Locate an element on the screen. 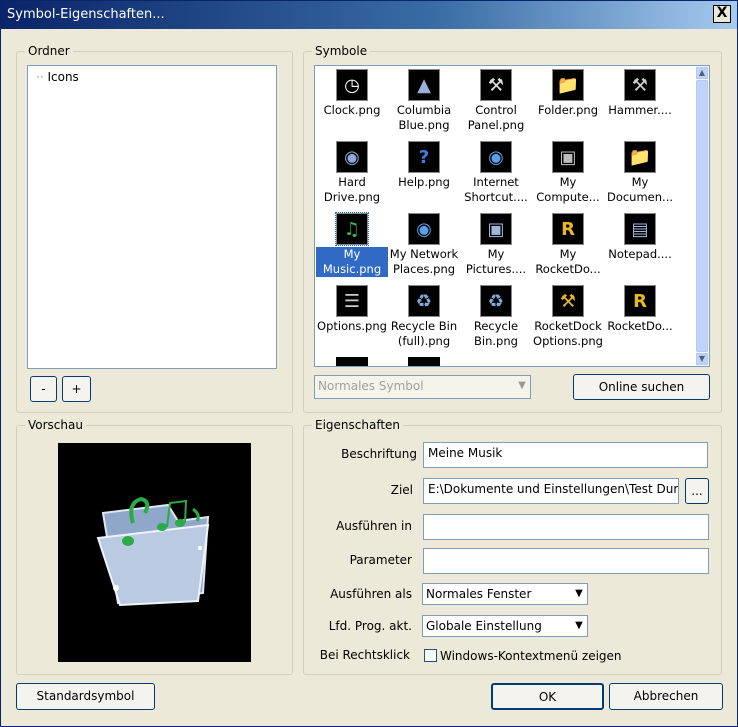  lfd-prog-value: Globale Einstellung is located at coordinates (484, 626).